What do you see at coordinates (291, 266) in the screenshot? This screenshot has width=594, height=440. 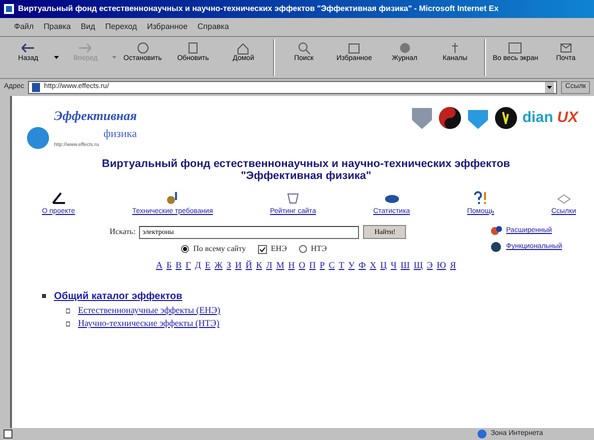 I see `alphabet-letter-link: Н` at bounding box center [291, 266].